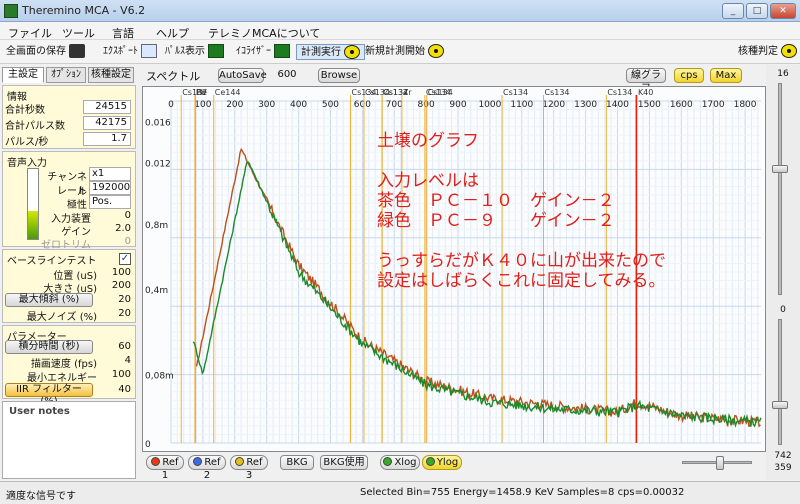 The width and height of the screenshot is (800, 504). I want to click on x-tick-label: 1100, so click(521, 105).